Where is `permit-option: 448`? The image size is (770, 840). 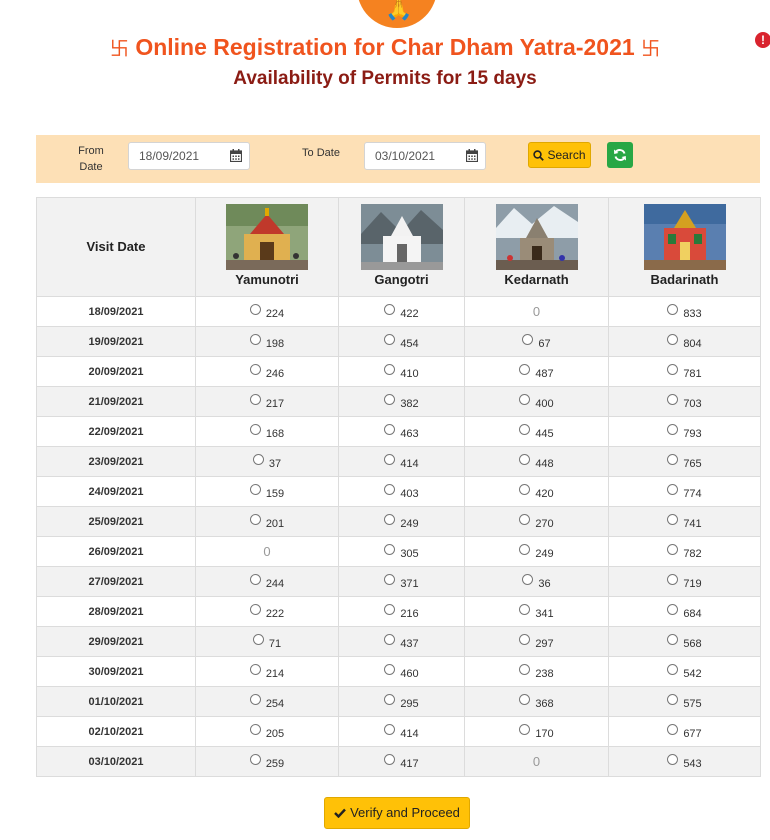
permit-option: 448 is located at coordinates (536, 461).